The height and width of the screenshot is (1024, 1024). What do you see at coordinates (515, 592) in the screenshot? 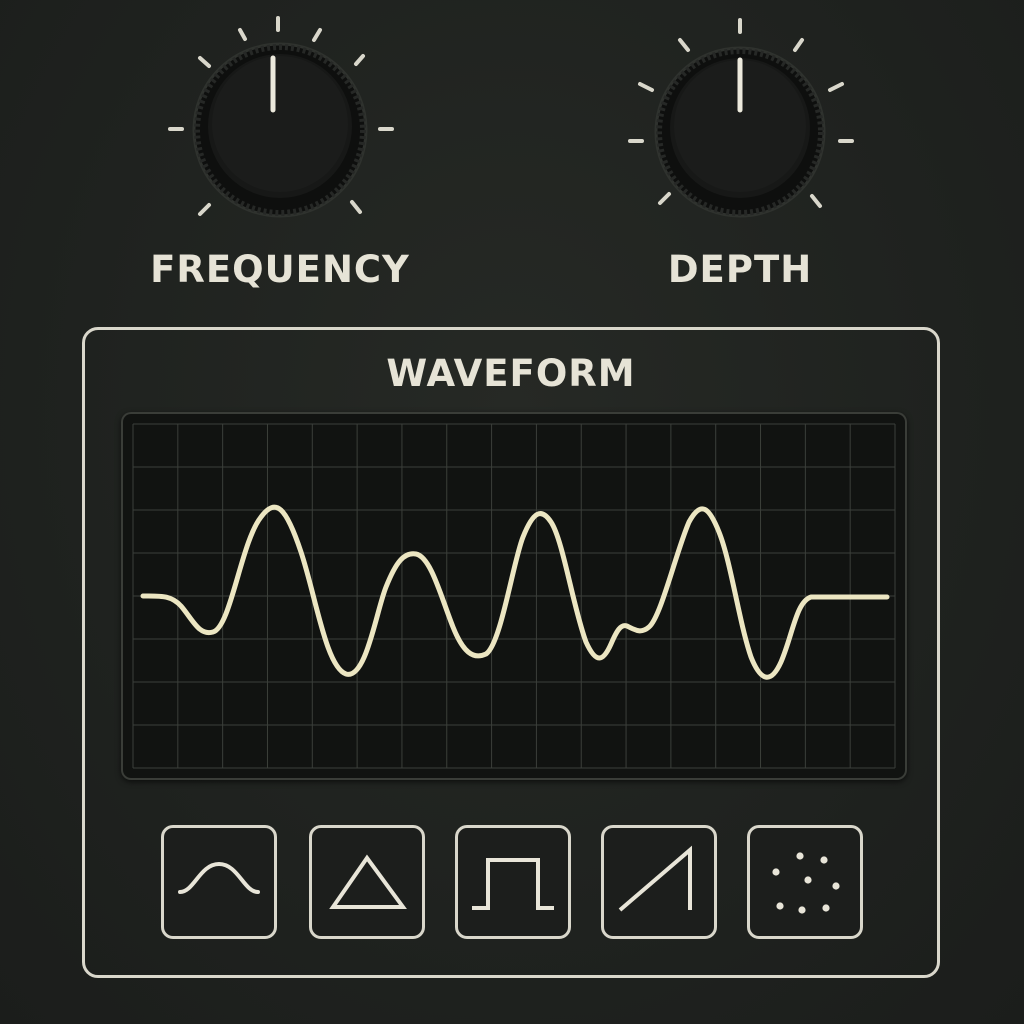
I see `waveform-trace` at bounding box center [515, 592].